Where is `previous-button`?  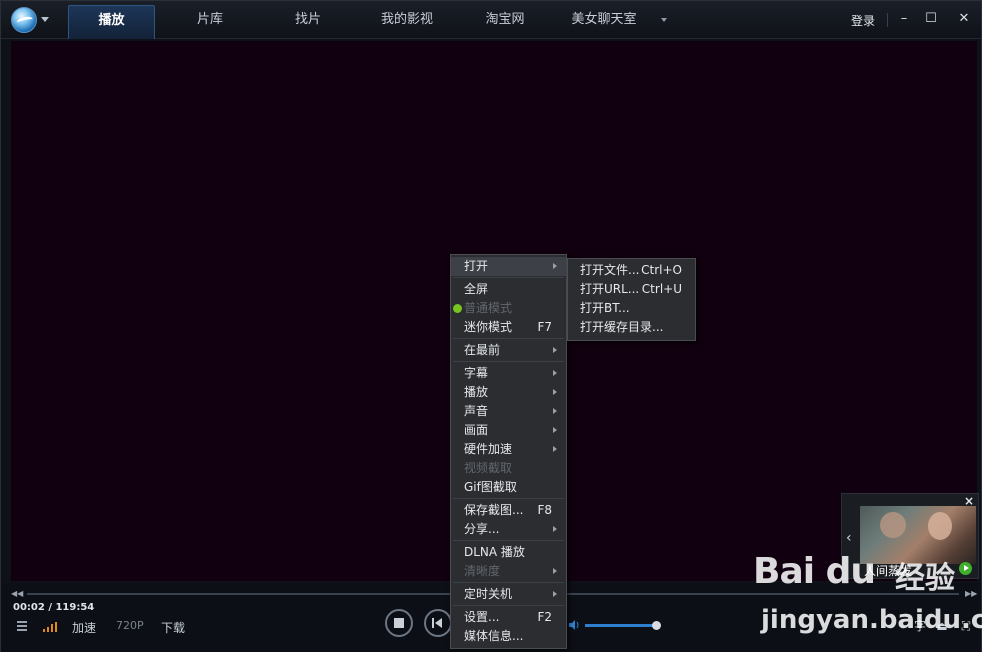
previous-button is located at coordinates (438, 623).